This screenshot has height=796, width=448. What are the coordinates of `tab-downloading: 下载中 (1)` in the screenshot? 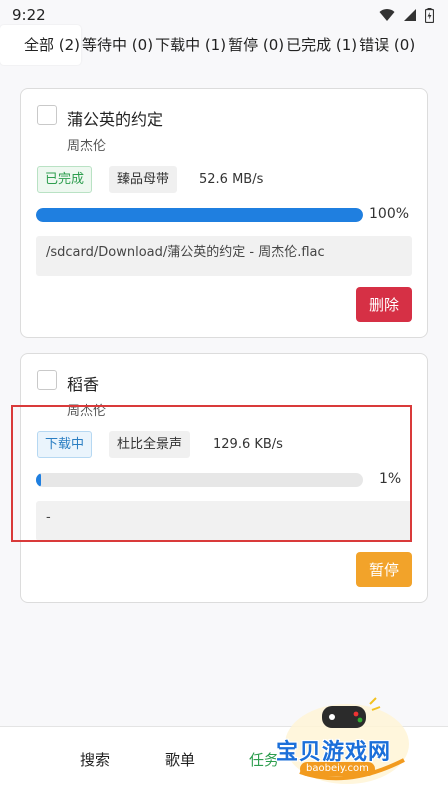 It's located at (190, 45).